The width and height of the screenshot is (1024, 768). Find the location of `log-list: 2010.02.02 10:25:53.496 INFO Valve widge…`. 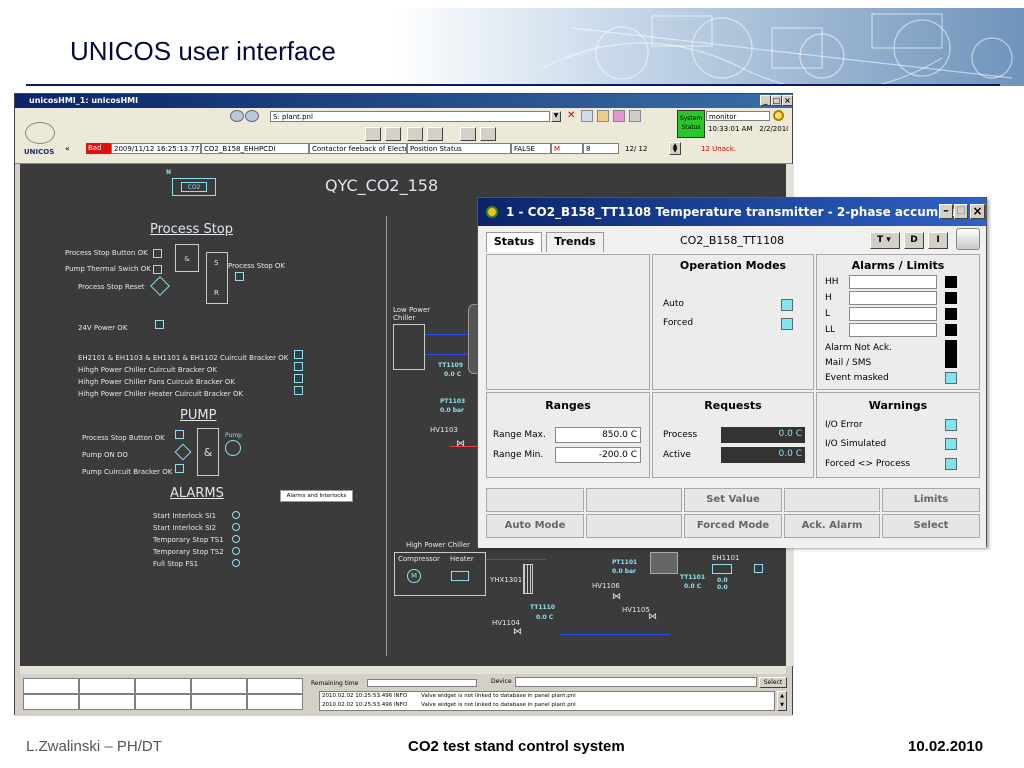

log-list: 2010.02.02 10:25:53.496 INFO Valve widge… is located at coordinates (547, 701).